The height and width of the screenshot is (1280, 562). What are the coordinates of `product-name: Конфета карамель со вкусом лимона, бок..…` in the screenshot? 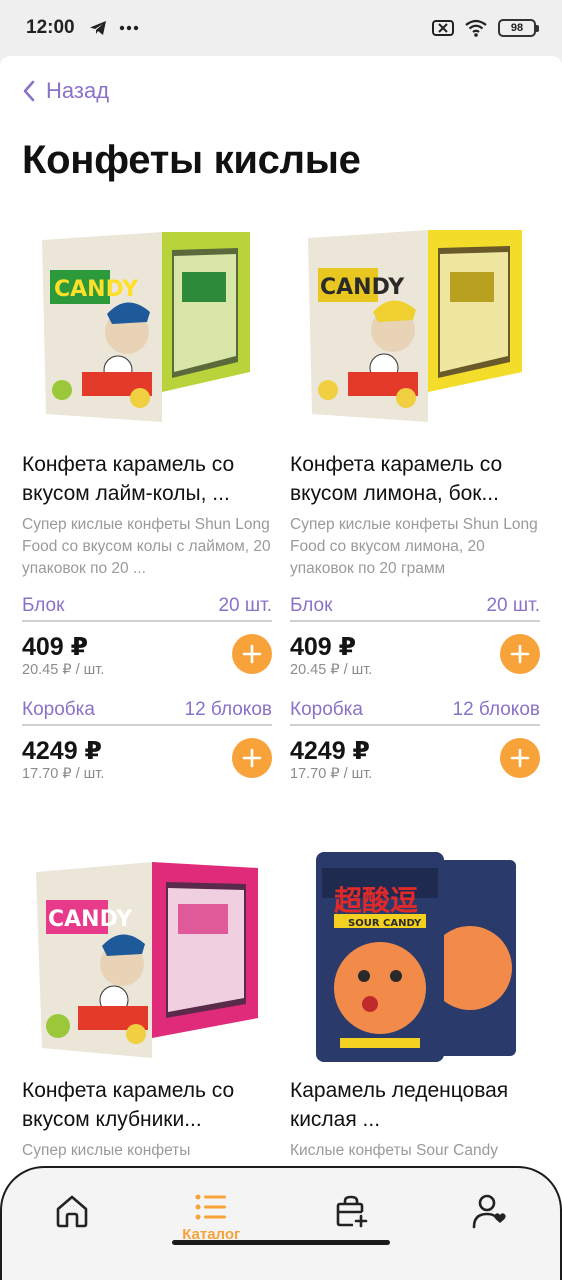 It's located at (396, 479).